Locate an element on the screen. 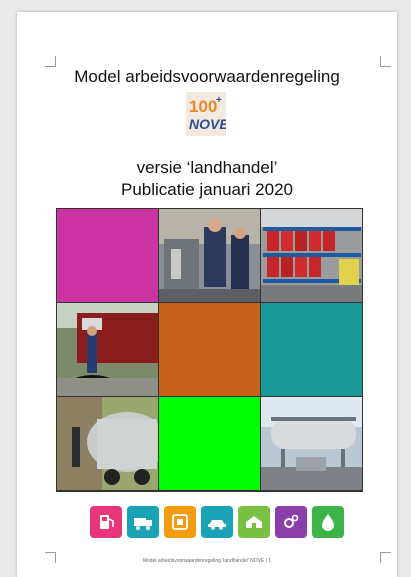 The width and height of the screenshot is (411, 577). truck-icon is located at coordinates (143, 522).